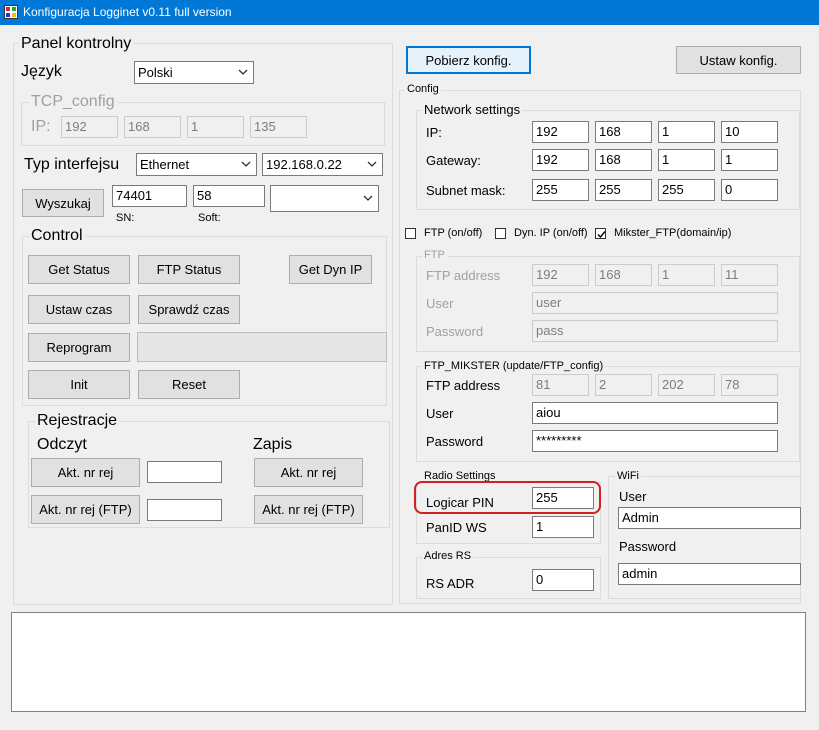  I want to click on address-select-value: 192.168.0.22, so click(304, 164).